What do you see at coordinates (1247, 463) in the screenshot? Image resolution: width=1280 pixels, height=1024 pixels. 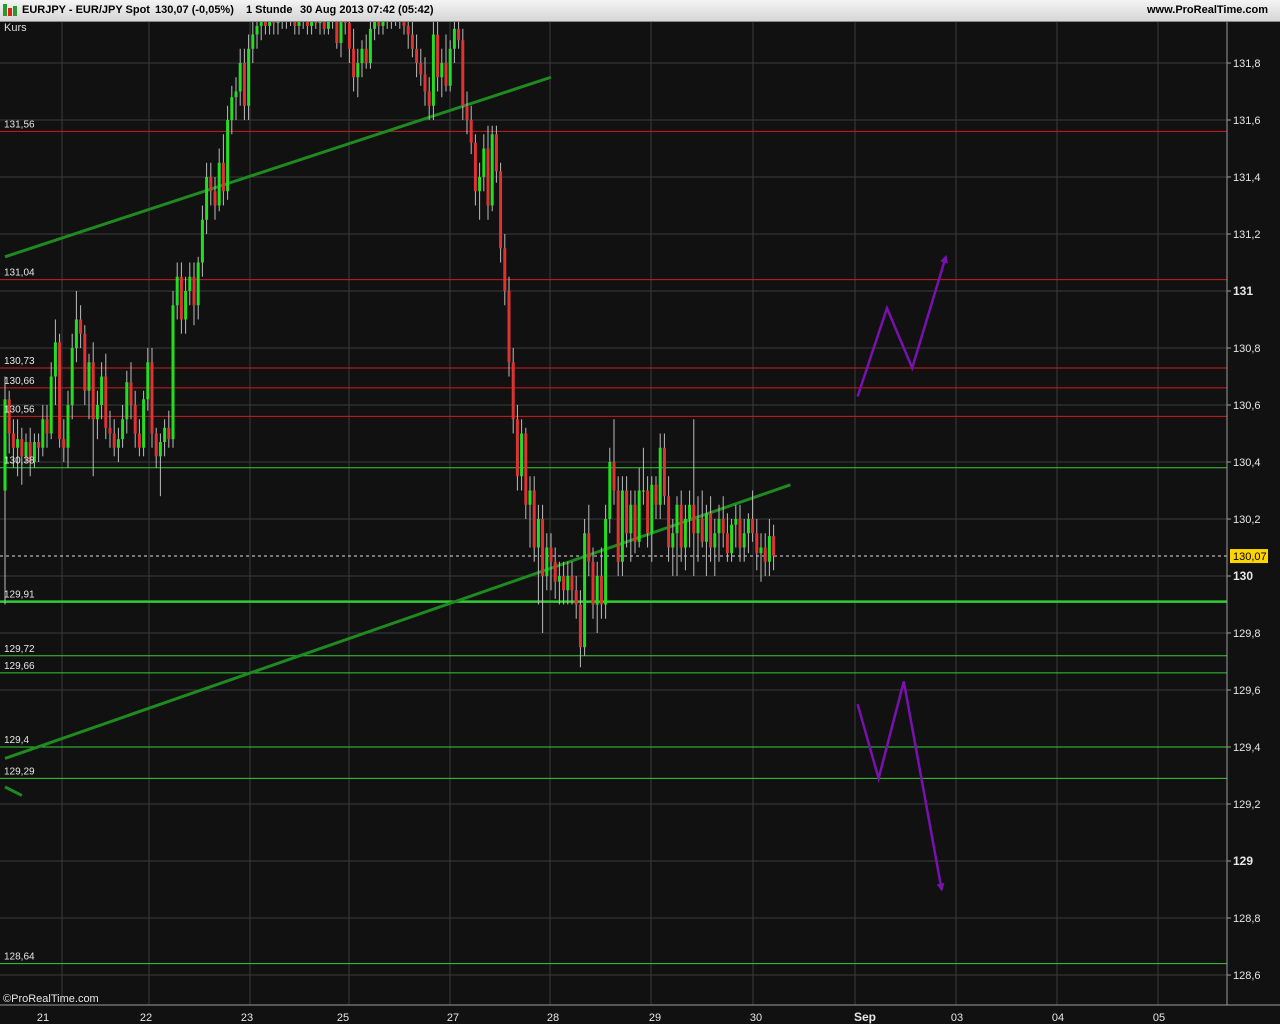 I see `y-tick-label: 130,4` at bounding box center [1247, 463].